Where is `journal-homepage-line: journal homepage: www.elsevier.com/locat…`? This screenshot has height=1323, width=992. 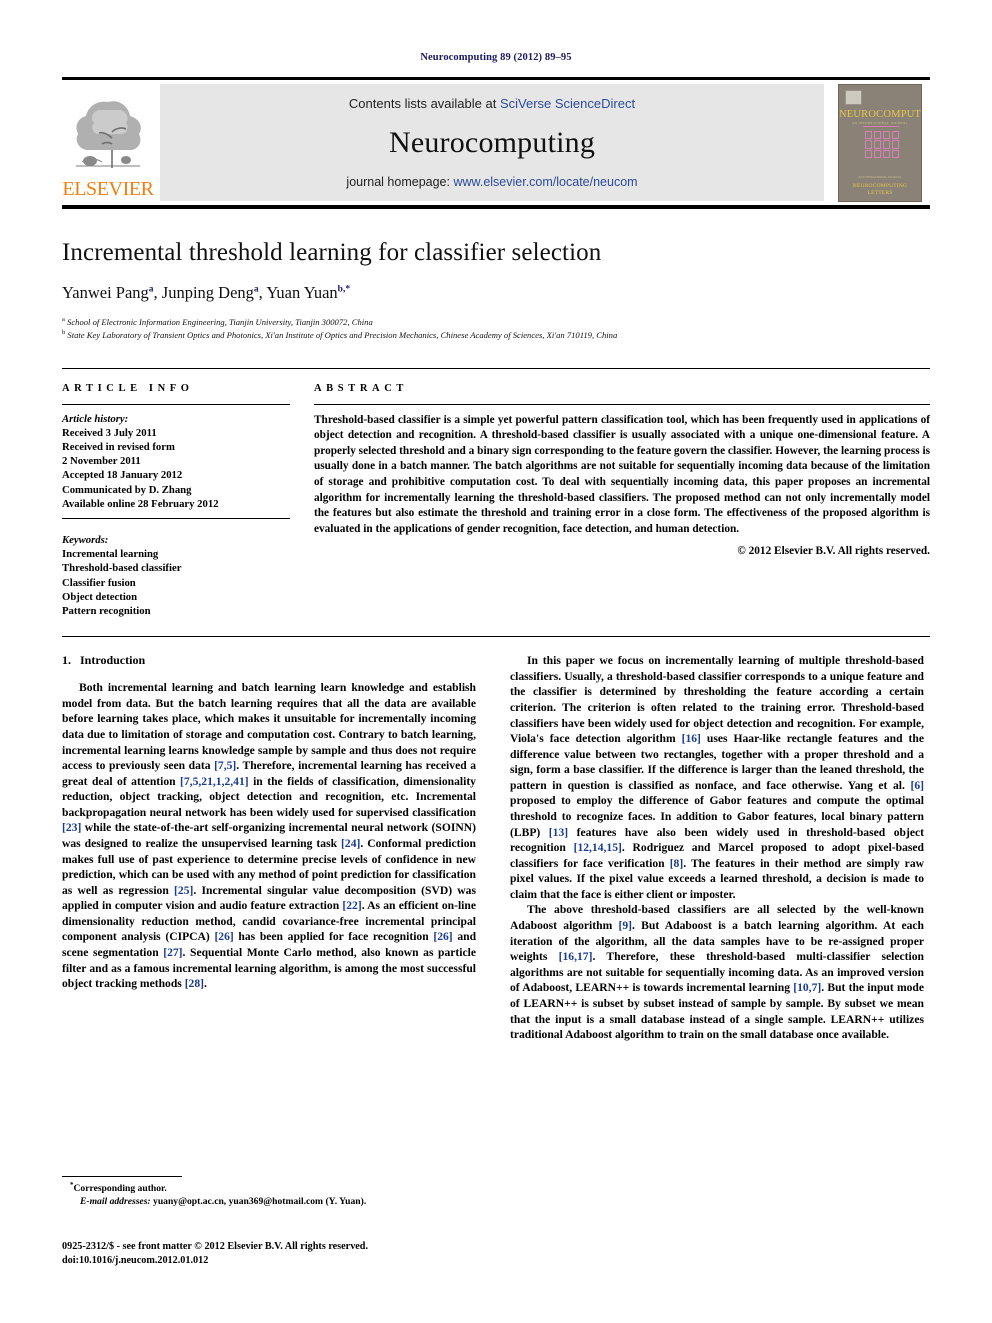 journal-homepage-line: journal homepage: www.elsevier.com/locat… is located at coordinates (491, 182).